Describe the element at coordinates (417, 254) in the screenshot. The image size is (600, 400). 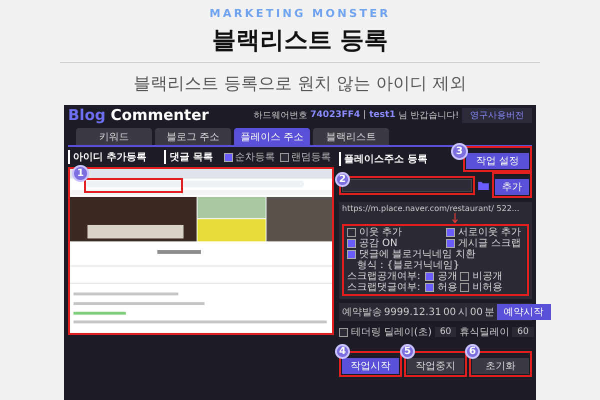
I see `option-label: 댓글에 블로거닉네임 치환` at that location.